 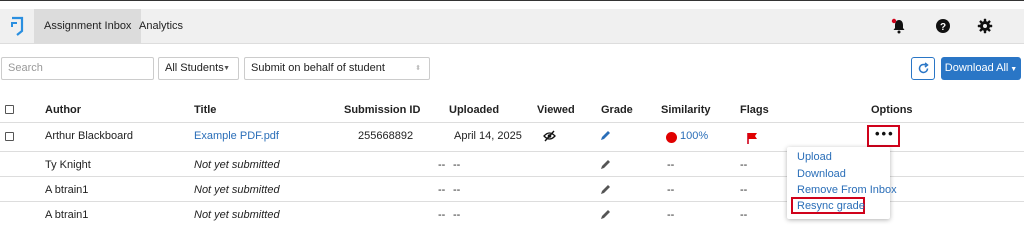 What do you see at coordinates (549, 136) in the screenshot?
I see `not-viewed-eye-icon` at bounding box center [549, 136].